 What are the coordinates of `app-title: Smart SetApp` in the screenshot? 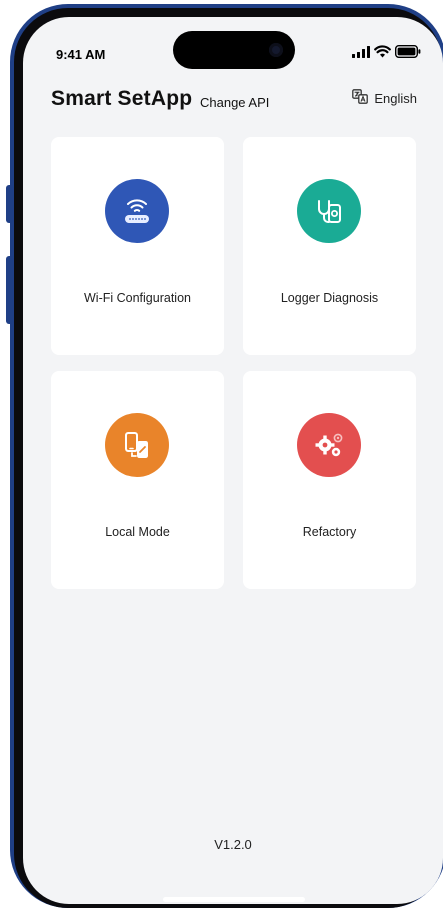 It's located at (122, 98).